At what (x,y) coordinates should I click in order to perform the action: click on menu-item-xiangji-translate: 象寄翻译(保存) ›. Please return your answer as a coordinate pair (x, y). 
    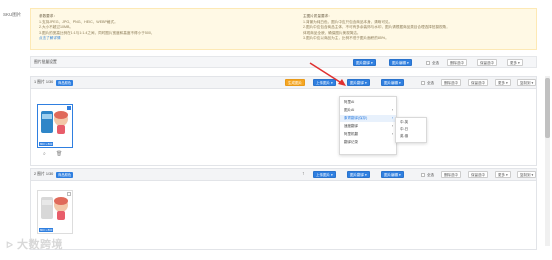
    Looking at the image, I should click on (368, 118).